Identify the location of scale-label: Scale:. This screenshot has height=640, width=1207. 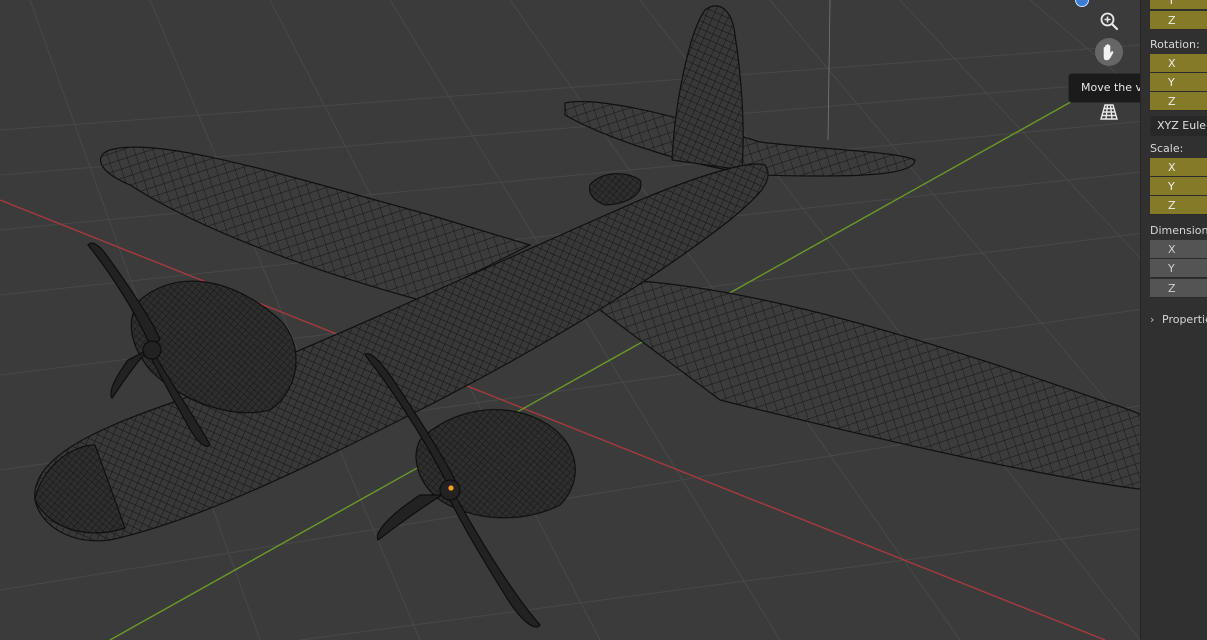
(1167, 148).